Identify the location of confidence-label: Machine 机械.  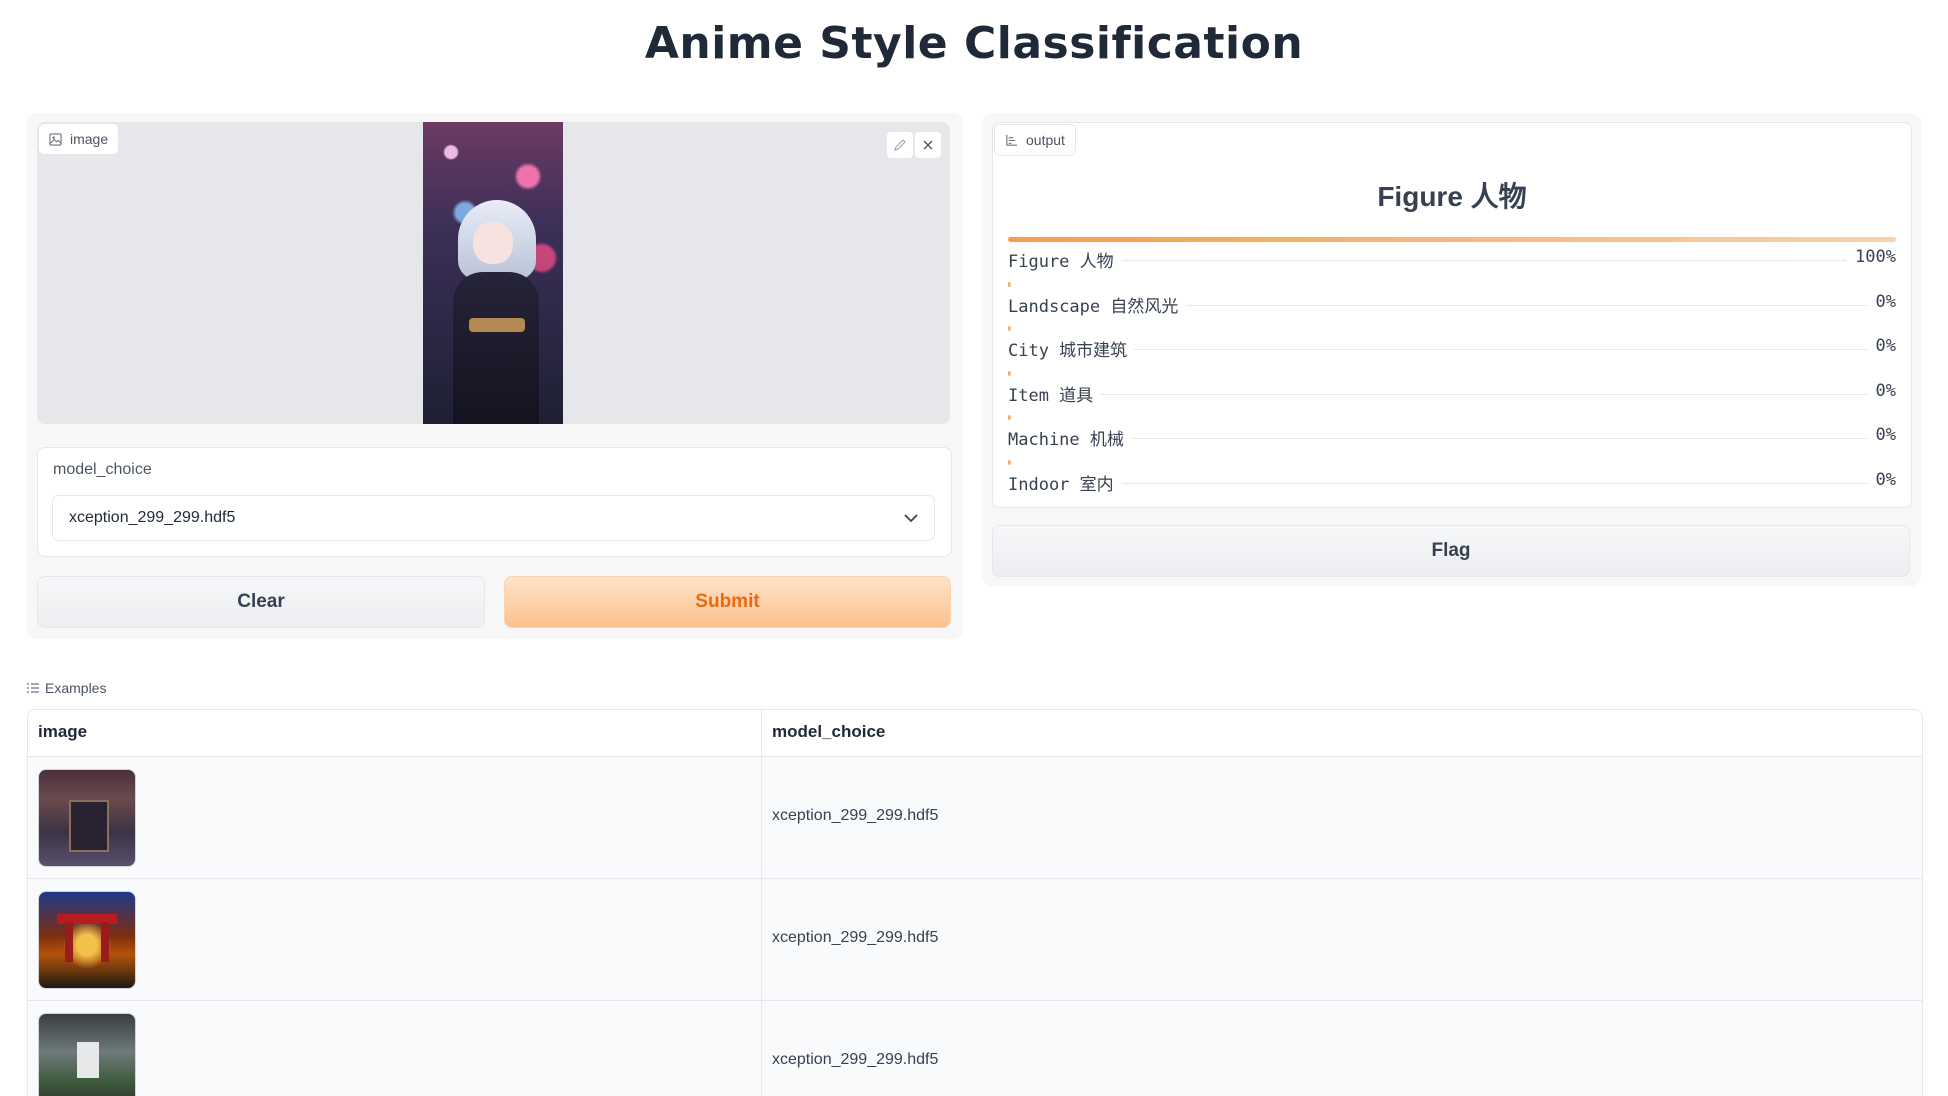
(1070, 437).